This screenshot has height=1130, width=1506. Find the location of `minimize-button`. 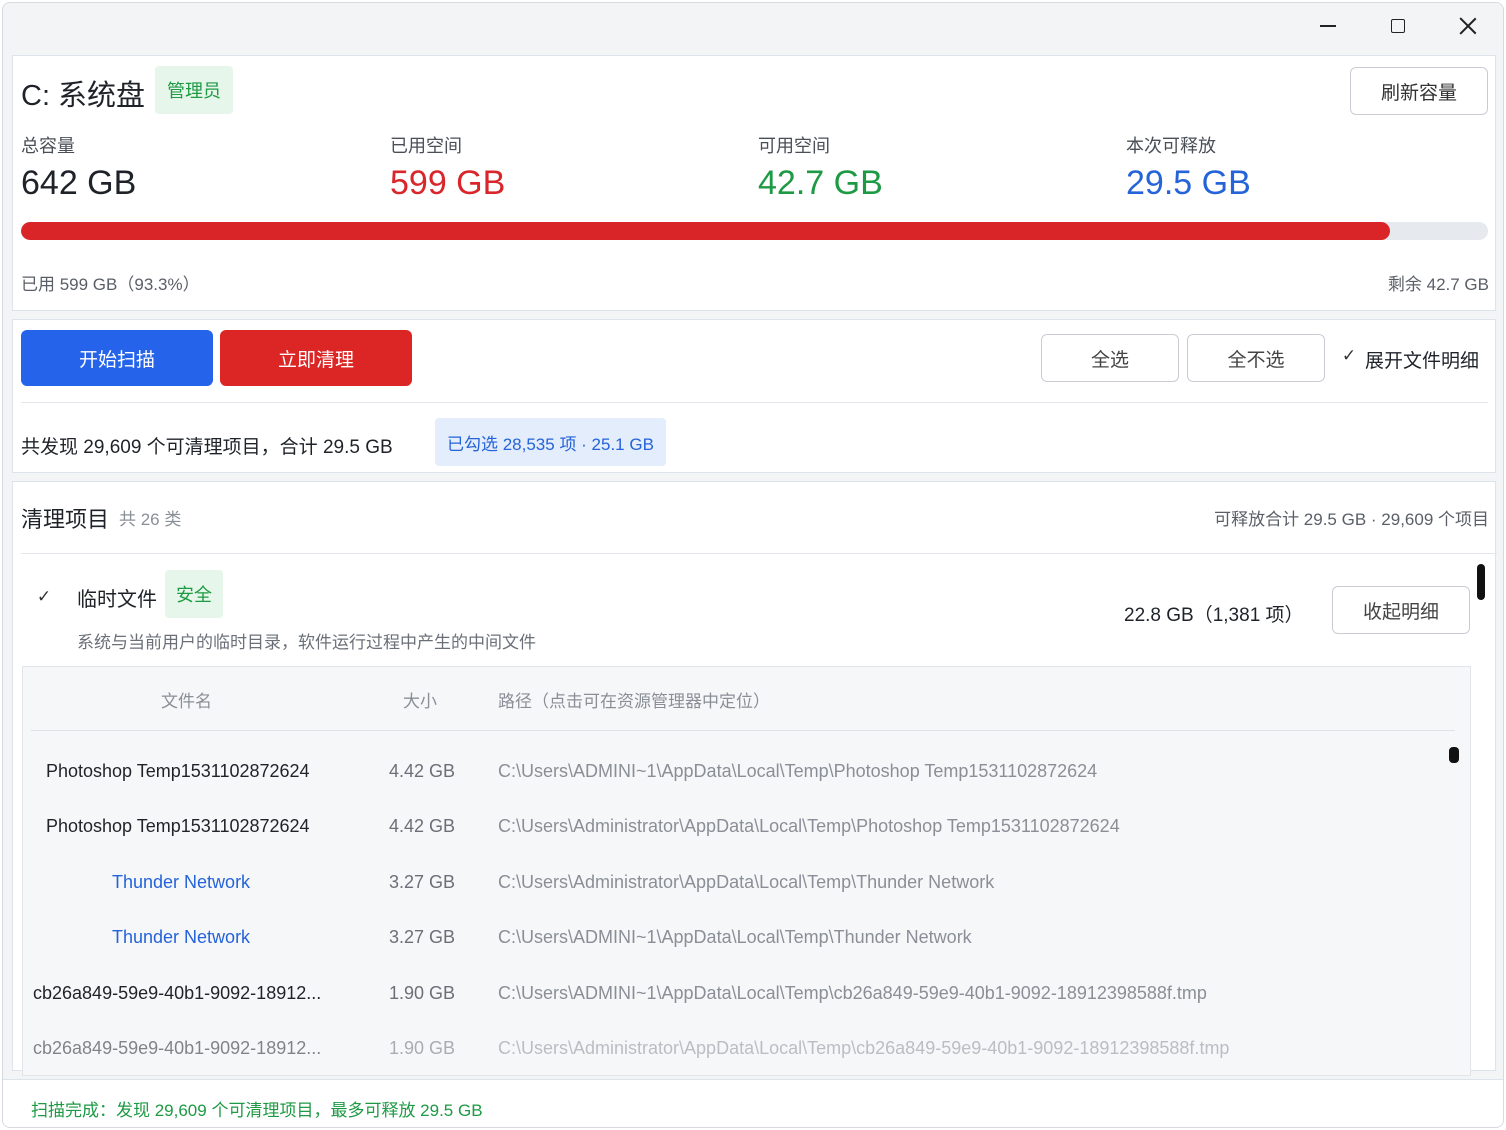

minimize-button is located at coordinates (1328, 26).